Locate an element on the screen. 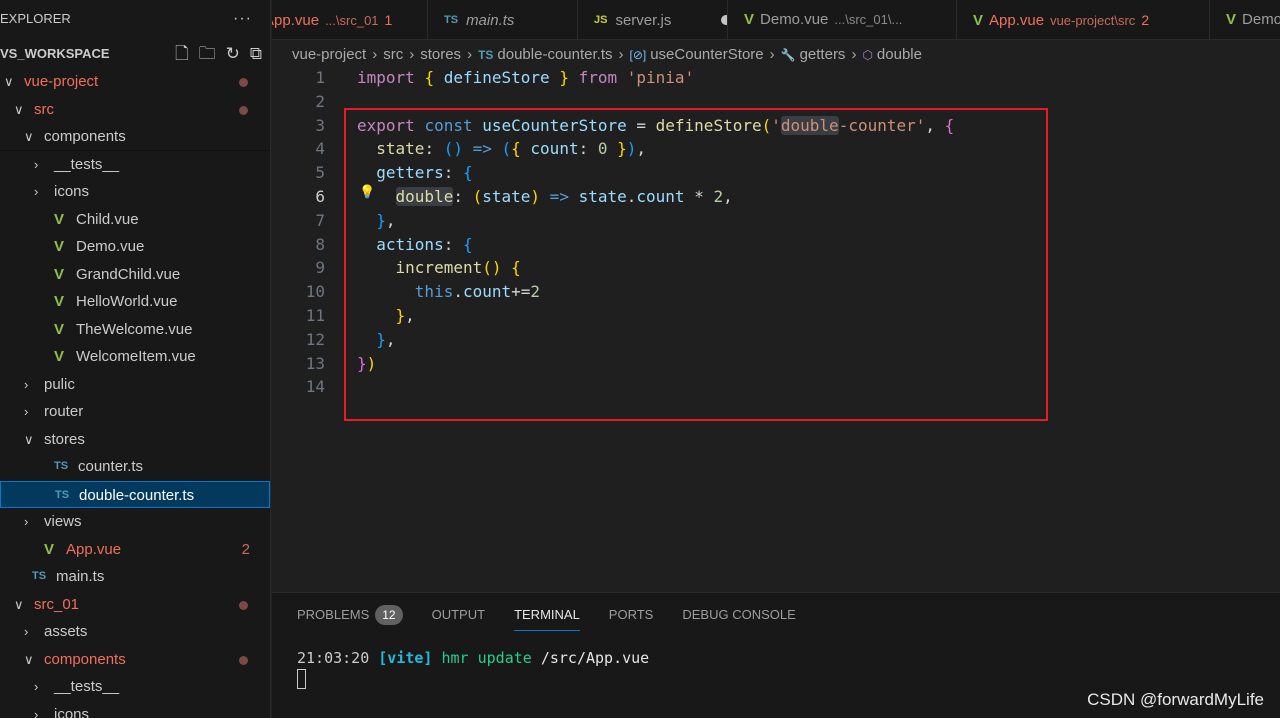  breadcrumb-item: stores is located at coordinates (440, 54).